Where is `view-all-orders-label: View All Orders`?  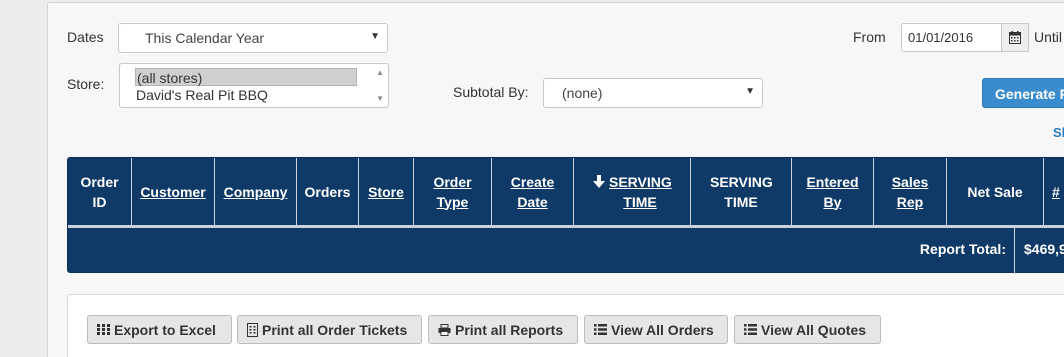 view-all-orders-label: View All Orders is located at coordinates (662, 329).